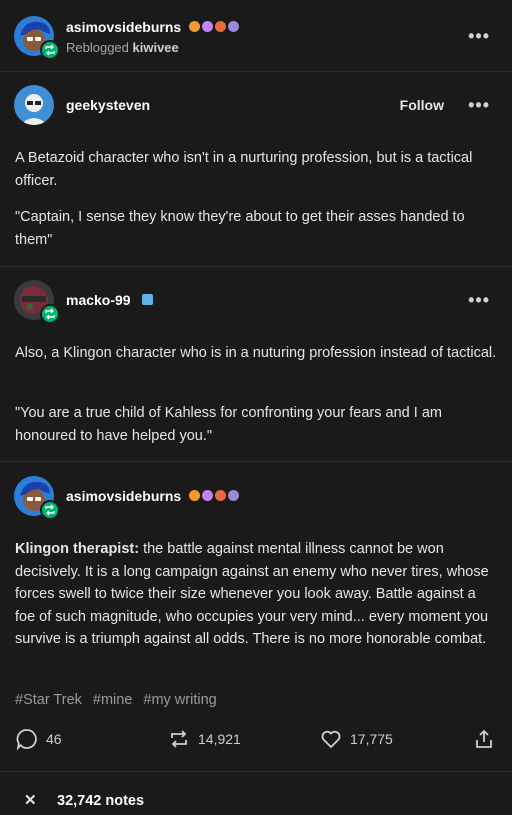 The width and height of the screenshot is (512, 815). I want to click on share-button, so click(484, 739).